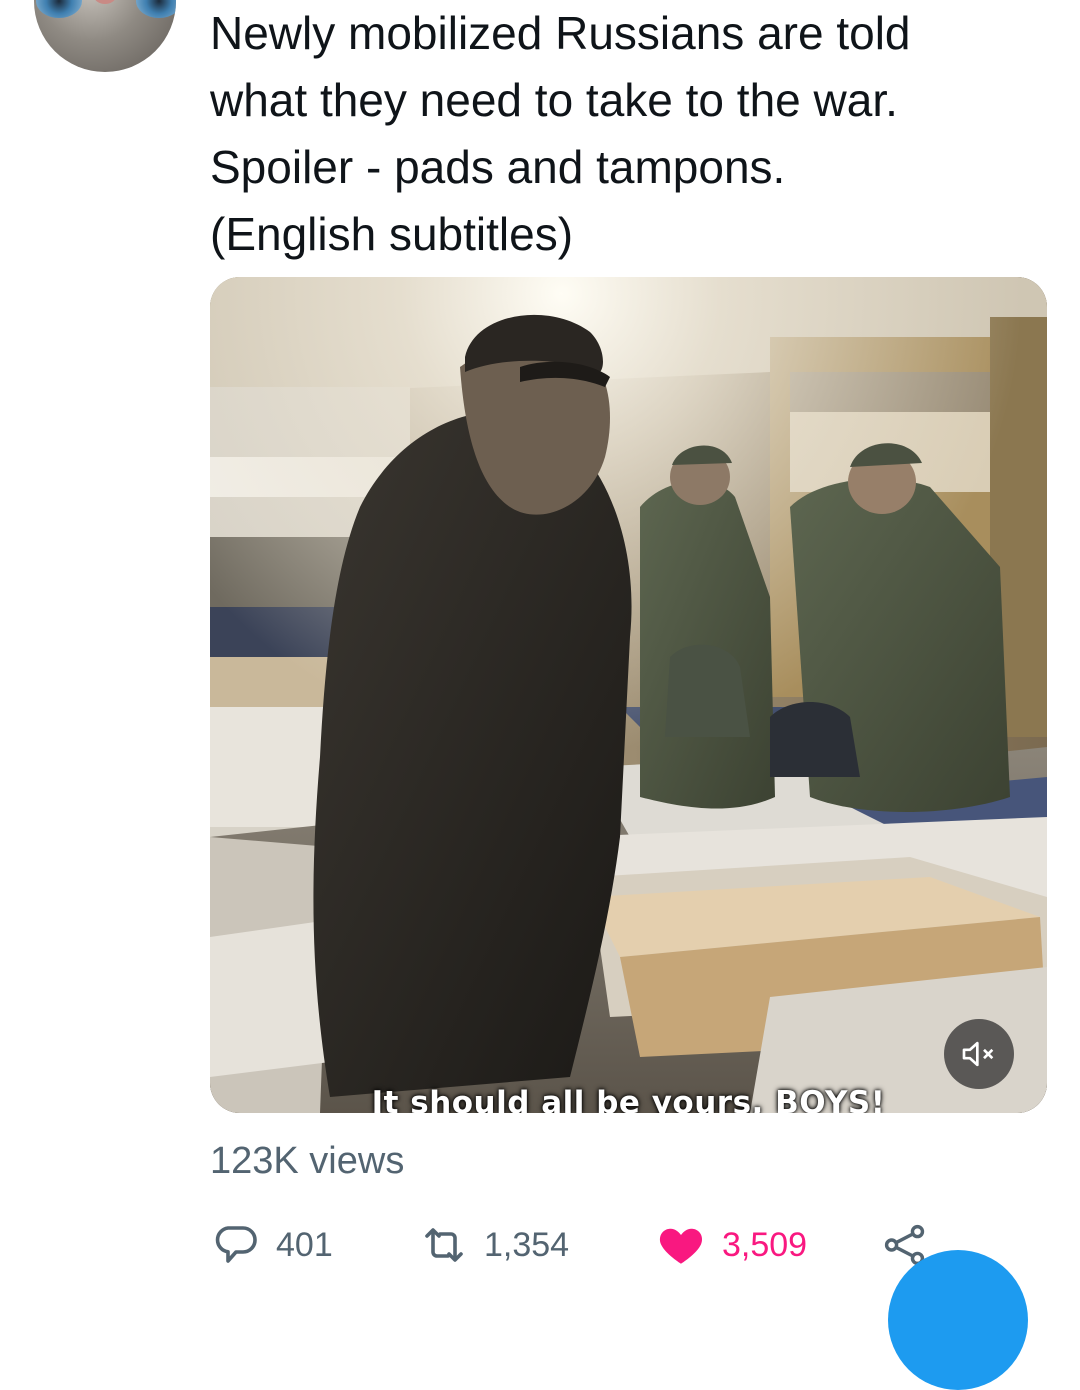 The width and height of the screenshot is (1080, 1390). What do you see at coordinates (105, 2) in the screenshot?
I see `avatar-nose` at bounding box center [105, 2].